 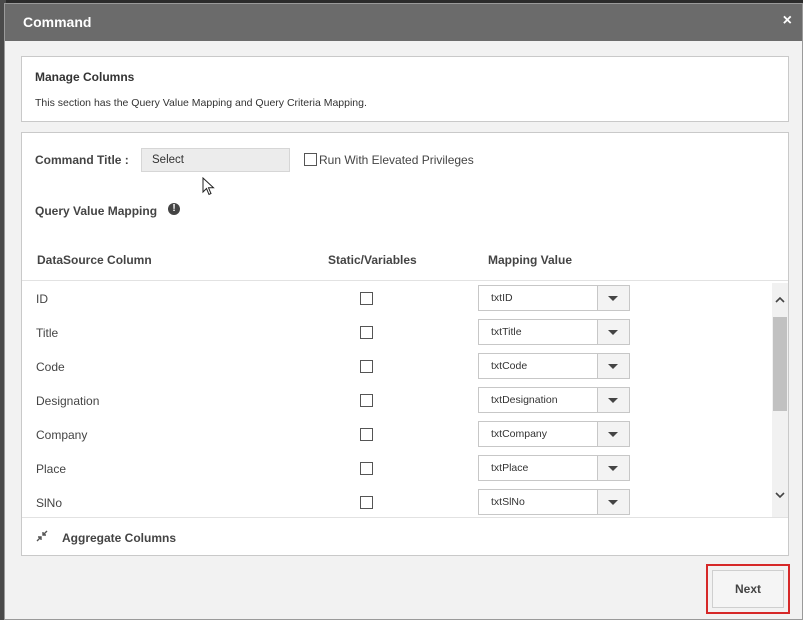 I want to click on mapping-value-dropdown: txtCode, so click(x=554, y=366).